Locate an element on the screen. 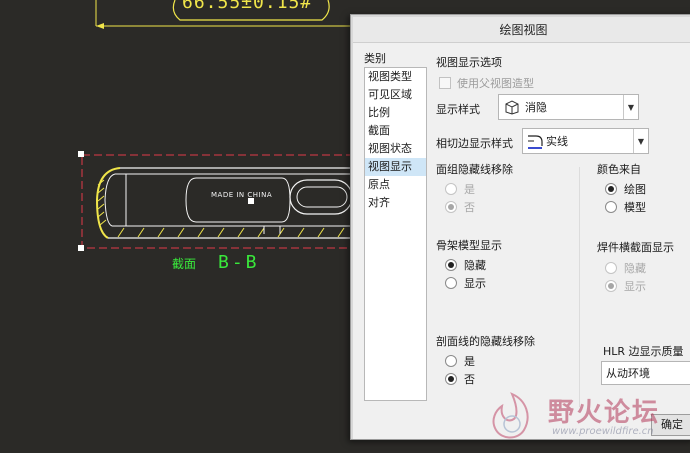 This screenshot has width=690, height=453. dimension-text: 66.55±0.15# is located at coordinates (247, 6).